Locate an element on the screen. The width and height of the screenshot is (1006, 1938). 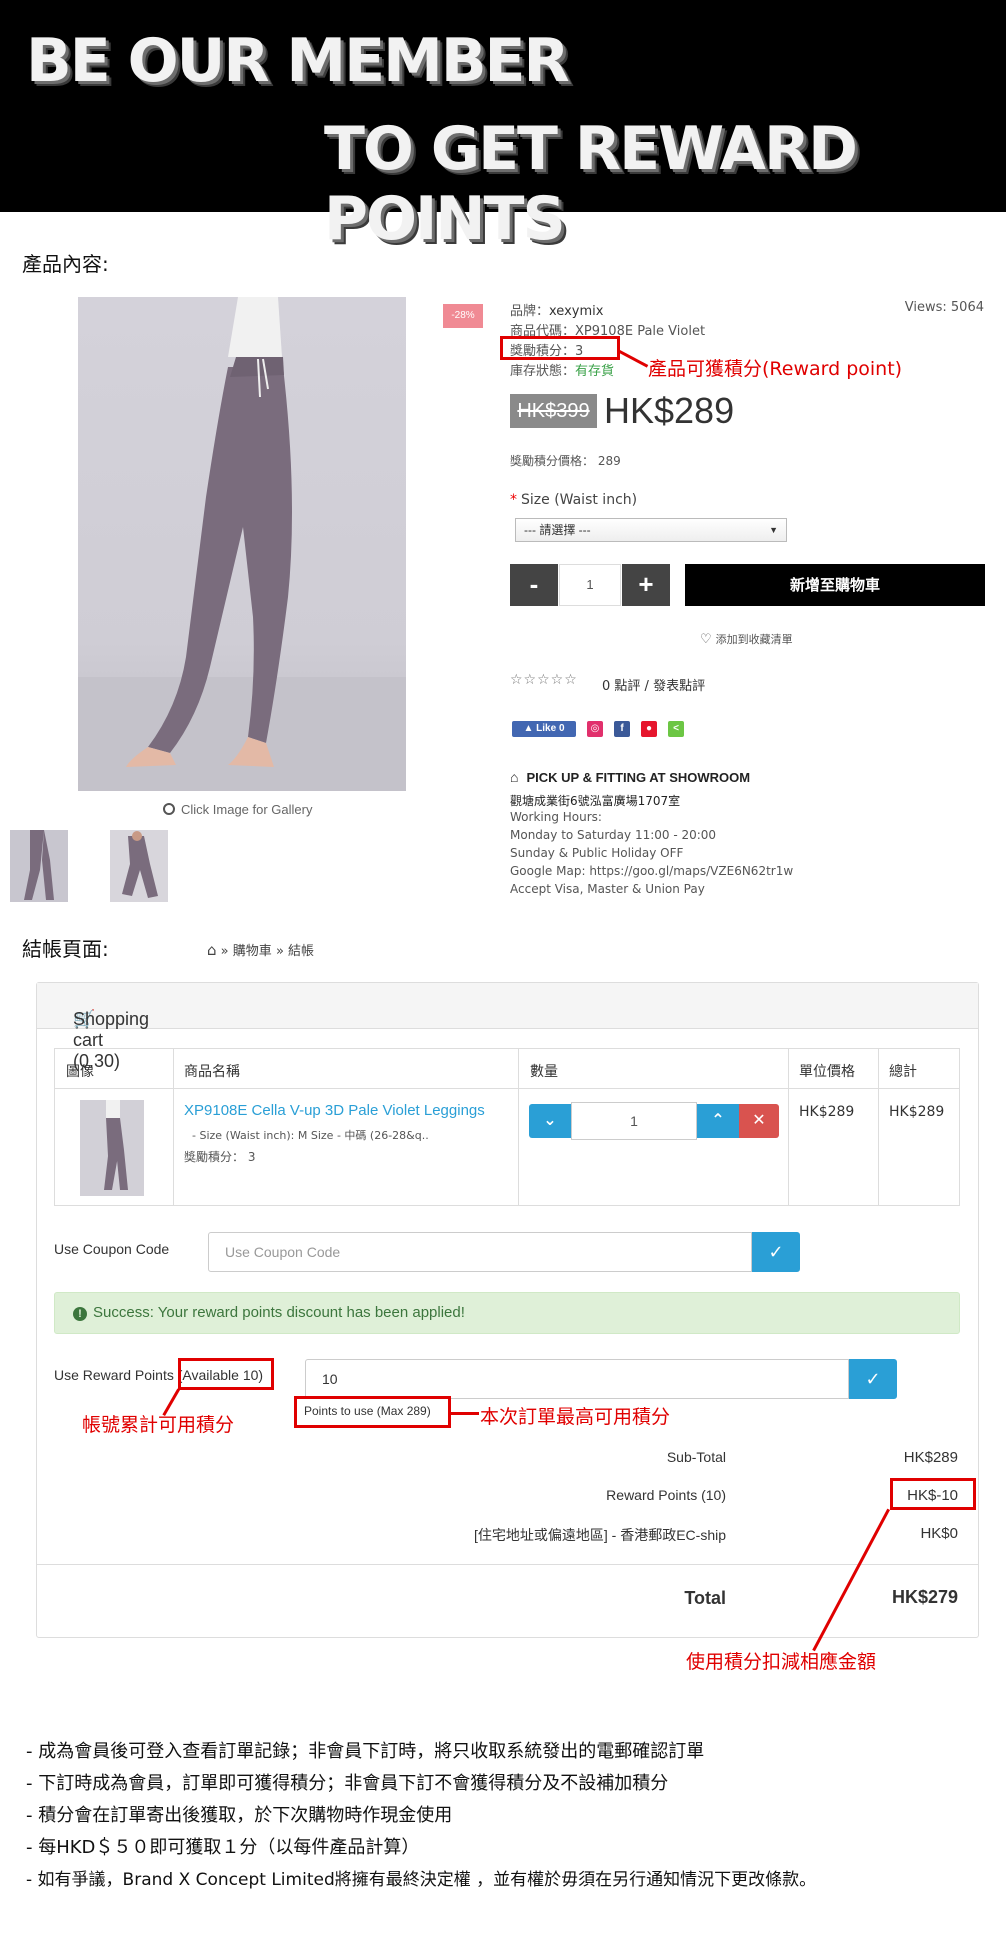
reward-highlight-box is located at coordinates (560, 348).